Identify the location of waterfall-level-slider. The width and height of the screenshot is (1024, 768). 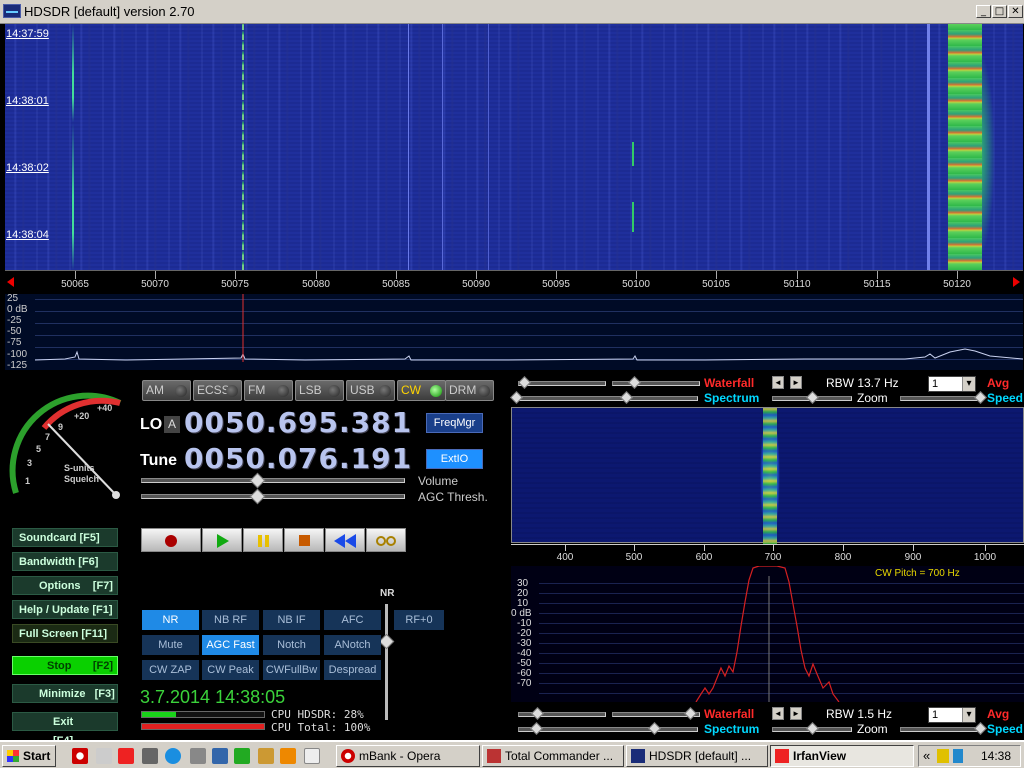
(562, 383).